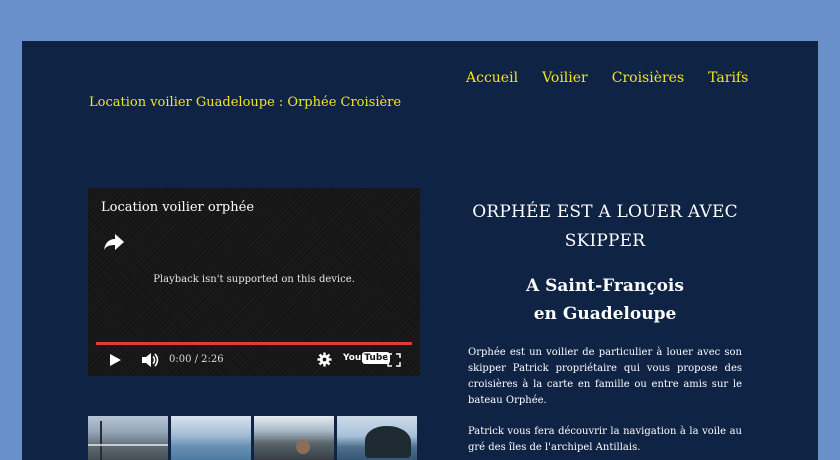 This screenshot has width=840, height=460. What do you see at coordinates (367, 358) in the screenshot?
I see `youtube-logo: You Tube` at bounding box center [367, 358].